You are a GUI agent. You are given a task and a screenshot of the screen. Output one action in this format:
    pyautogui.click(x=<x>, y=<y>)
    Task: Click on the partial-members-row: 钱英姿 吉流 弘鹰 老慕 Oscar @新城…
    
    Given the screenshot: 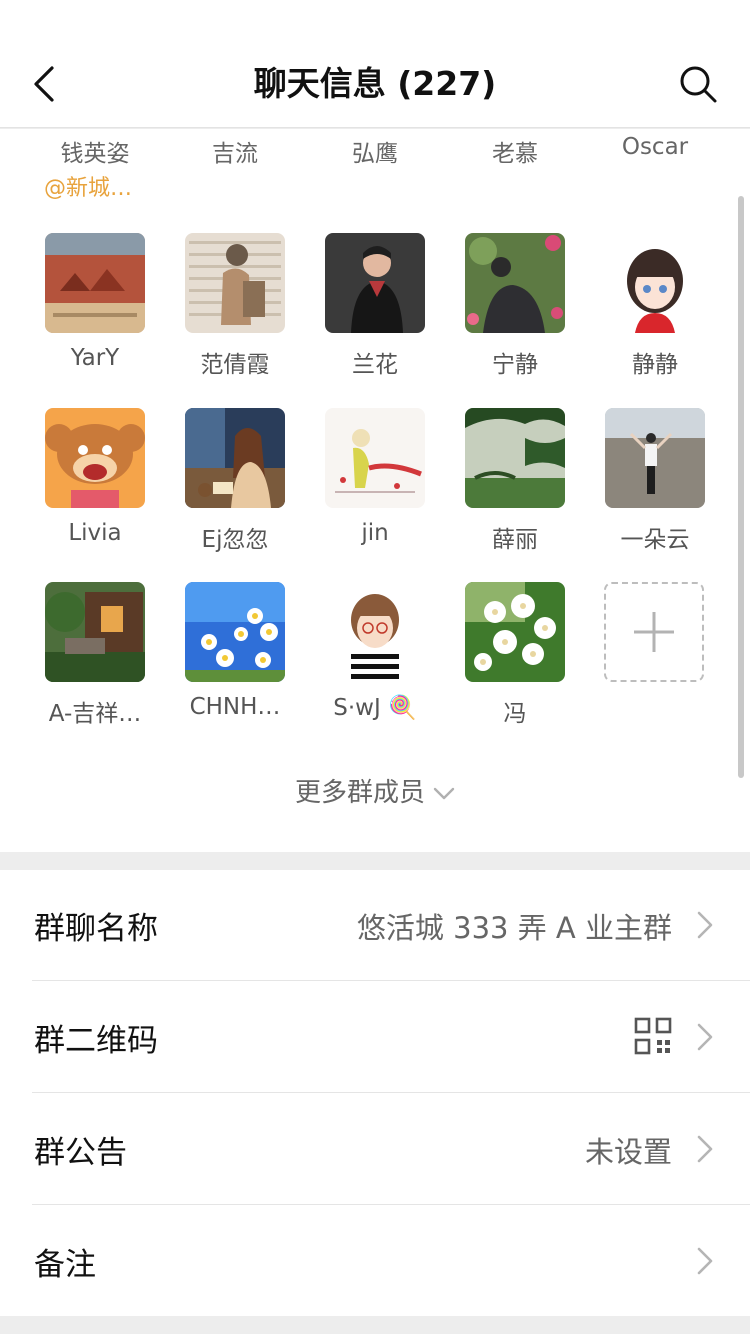 What is the action you would take?
    pyautogui.click(x=375, y=165)
    